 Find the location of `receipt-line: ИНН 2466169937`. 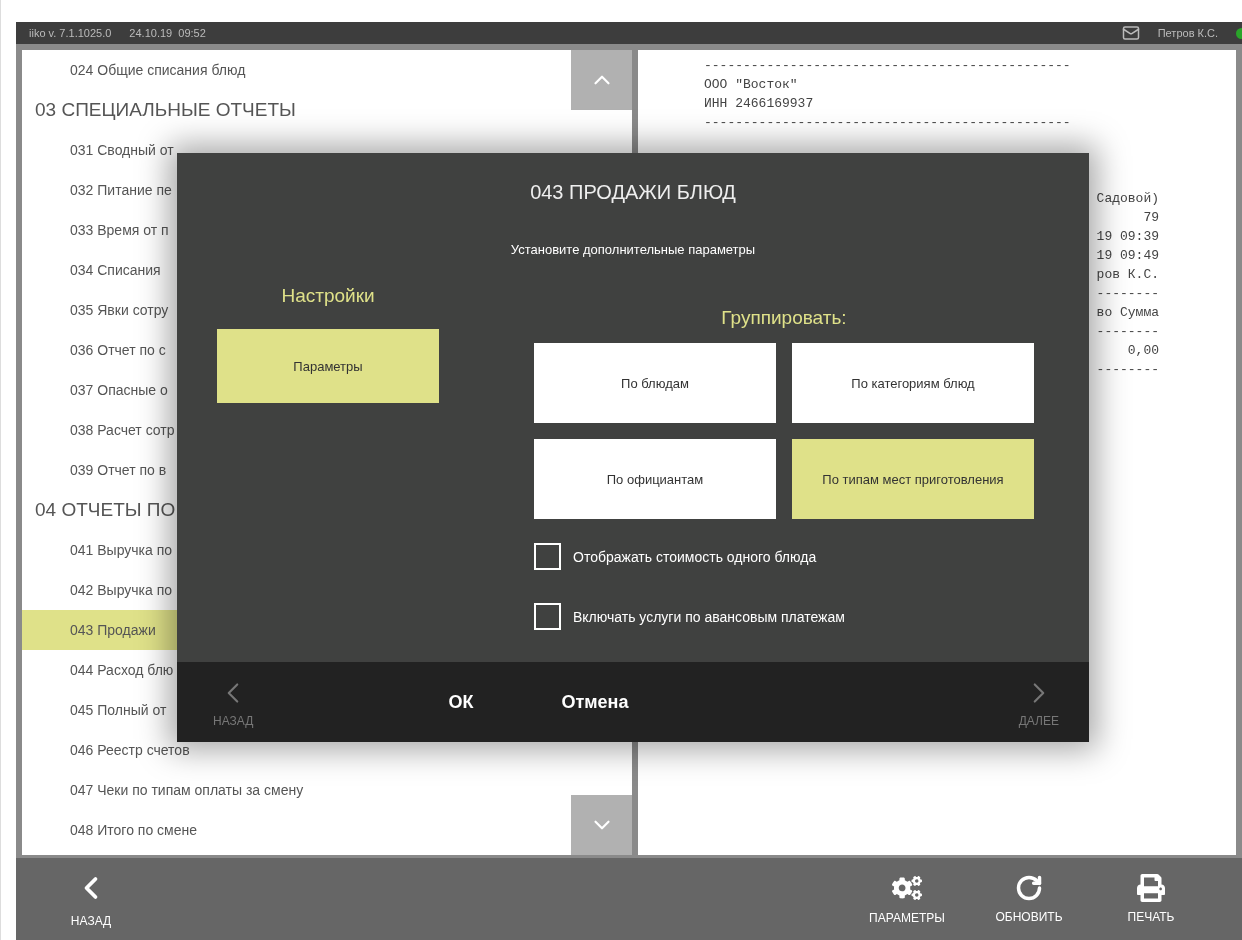

receipt-line: ИНН 2466169937 is located at coordinates (759, 104).